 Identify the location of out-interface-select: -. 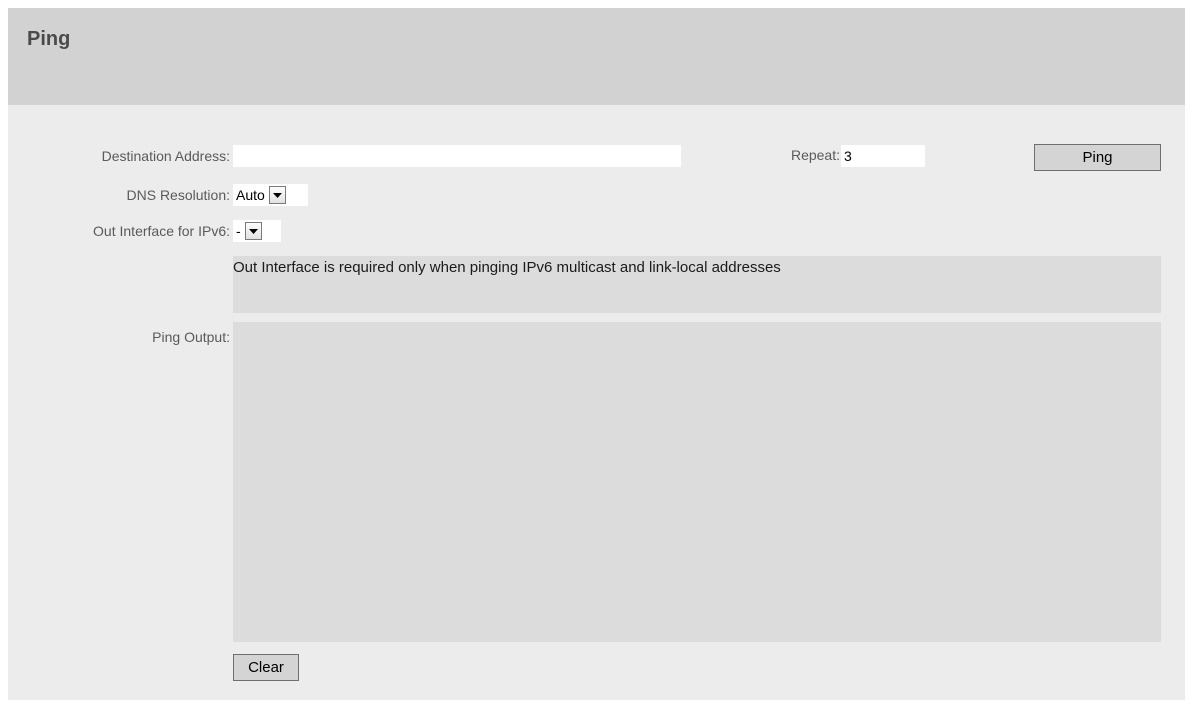
(257, 231).